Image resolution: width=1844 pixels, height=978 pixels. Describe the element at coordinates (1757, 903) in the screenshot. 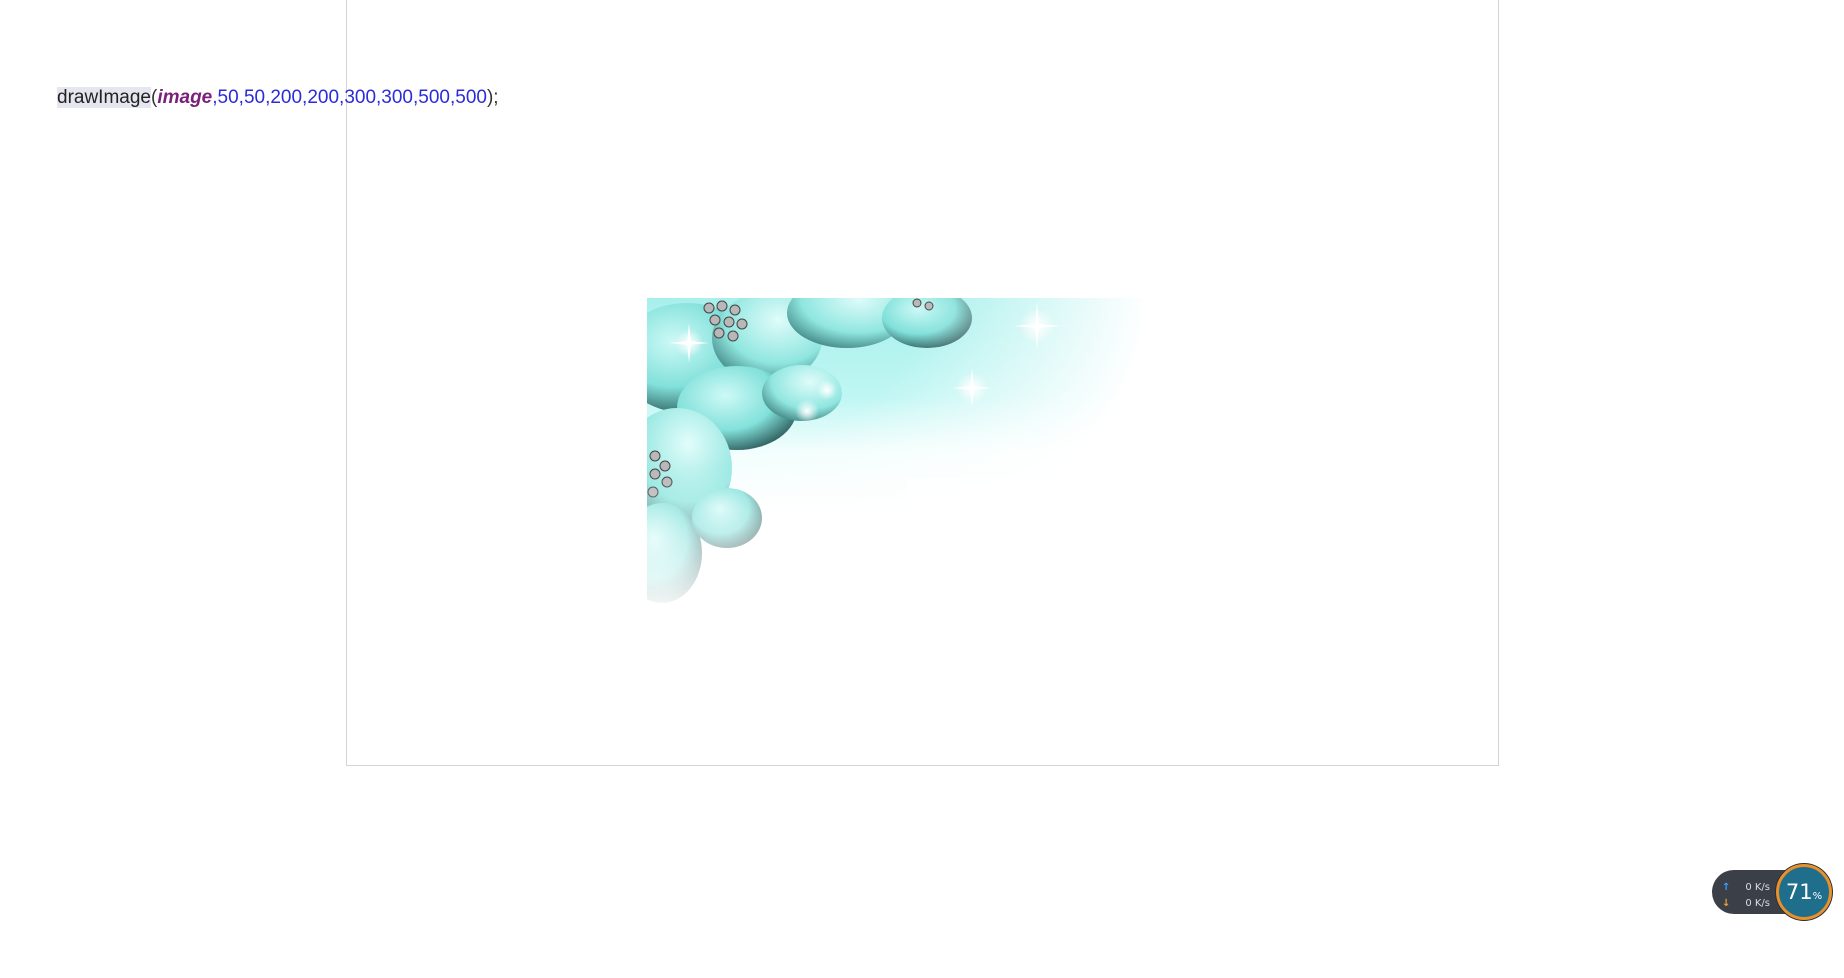

I see `download-rate: 0 K/s` at that location.